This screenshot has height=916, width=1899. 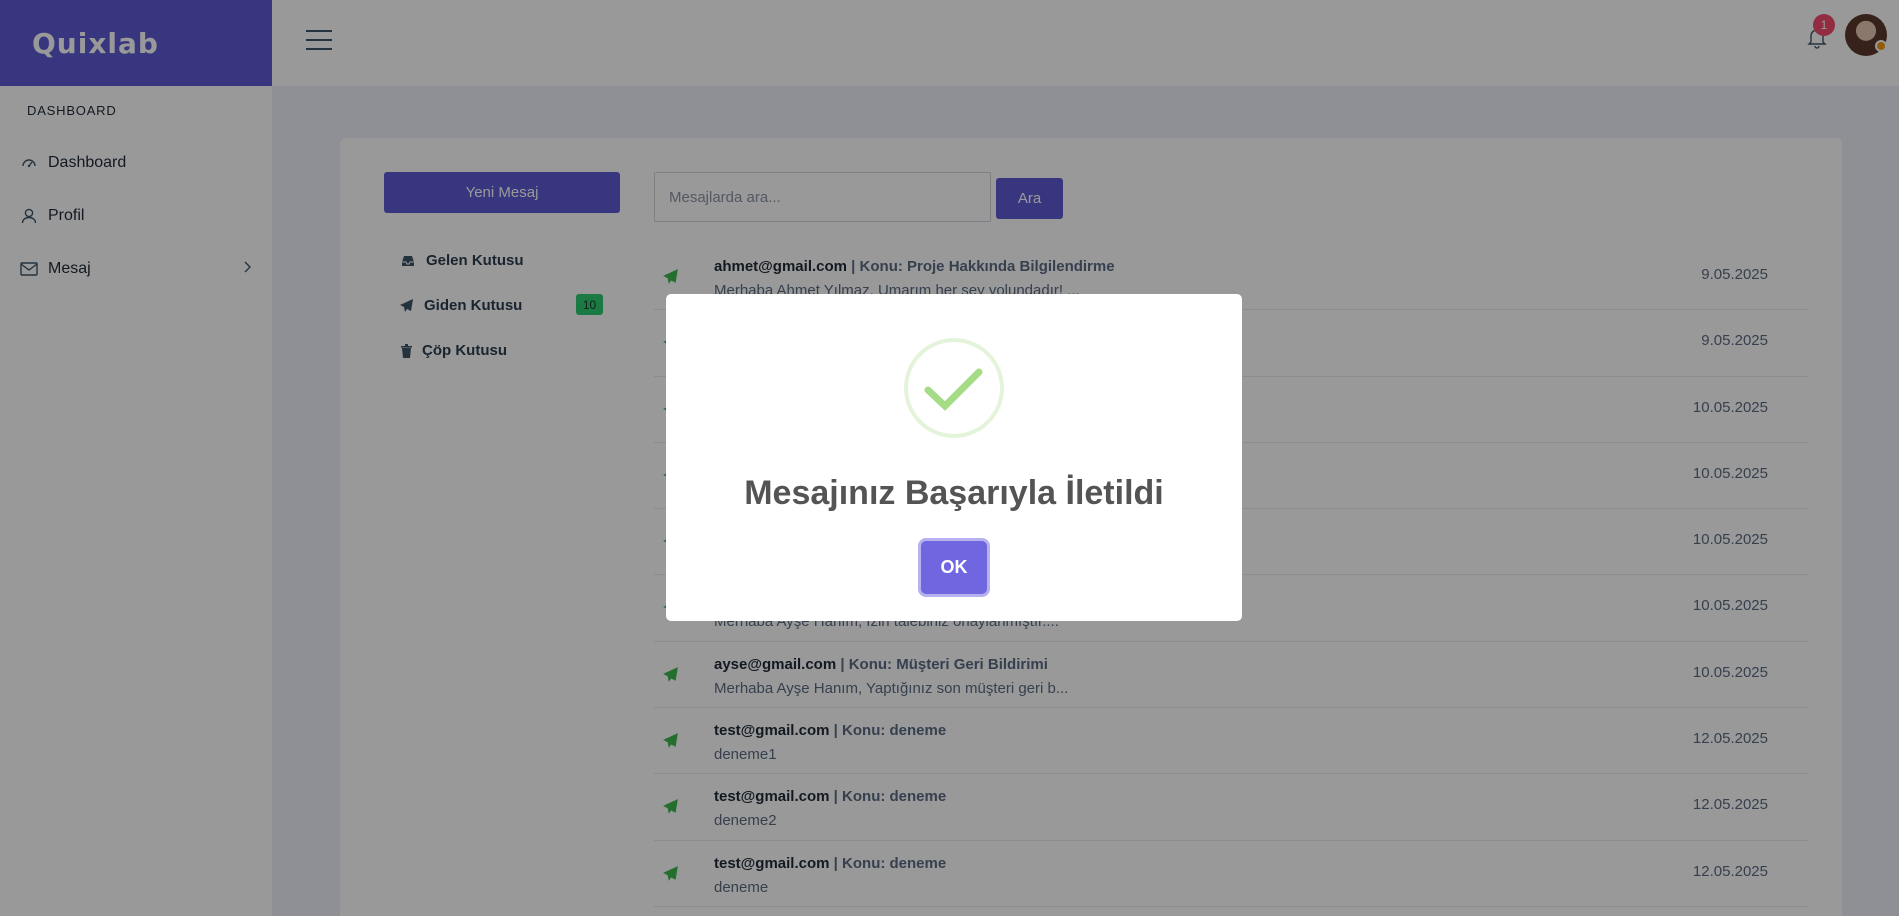 I want to click on success-check-icon, so click(x=954, y=388).